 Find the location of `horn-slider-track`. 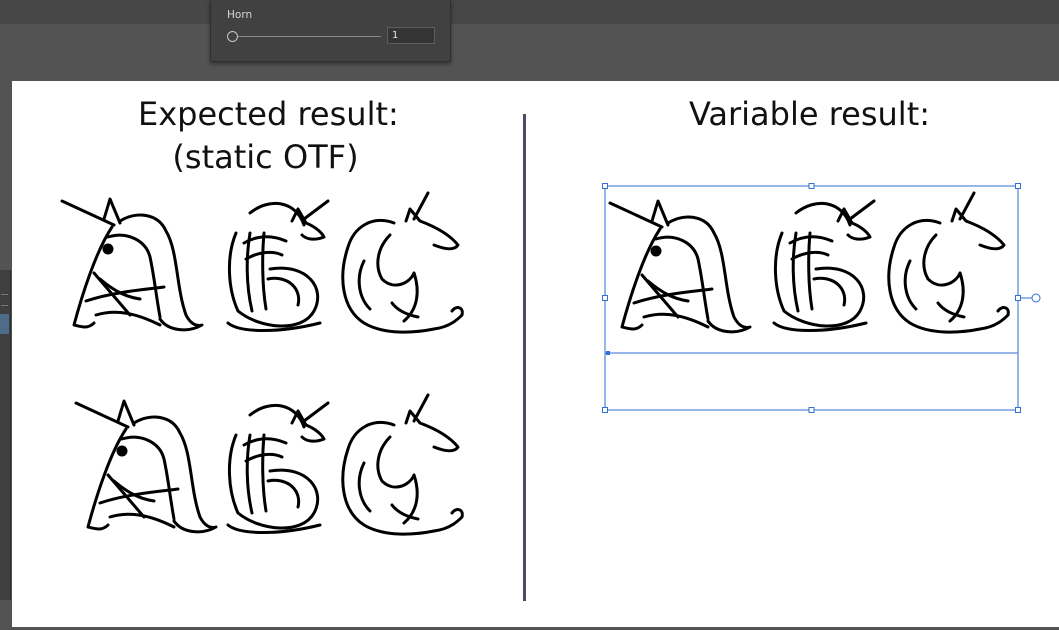

horn-slider-track is located at coordinates (307, 36).